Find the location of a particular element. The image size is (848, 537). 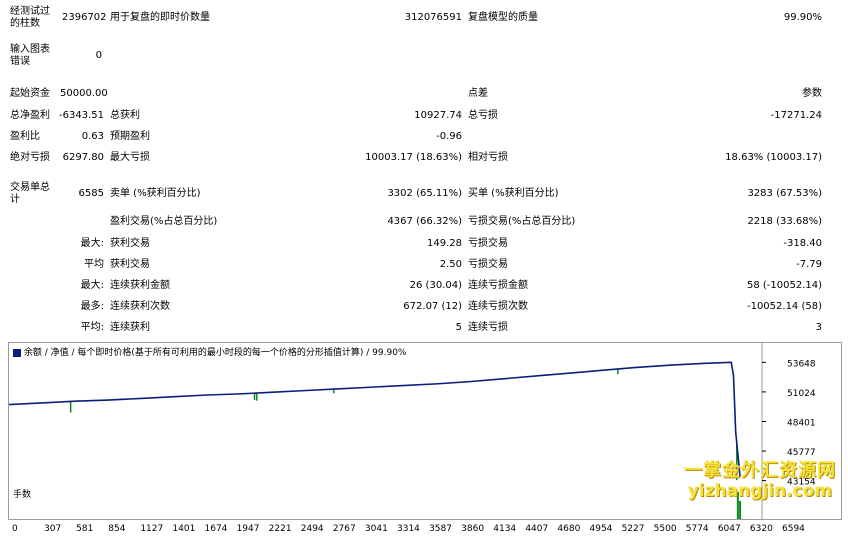

avg-consec-prefix: 平均: is located at coordinates (92, 327).